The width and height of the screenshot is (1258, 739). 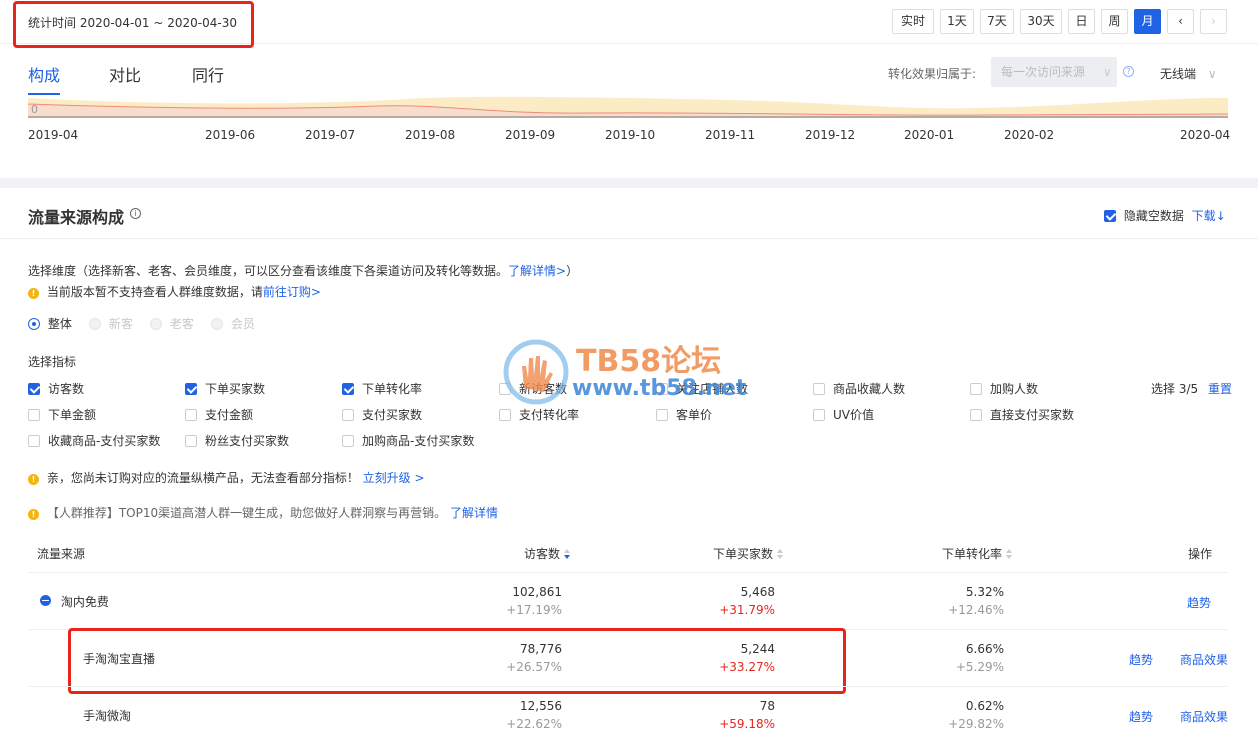 What do you see at coordinates (45, 600) in the screenshot?
I see `collapse-icon` at bounding box center [45, 600].